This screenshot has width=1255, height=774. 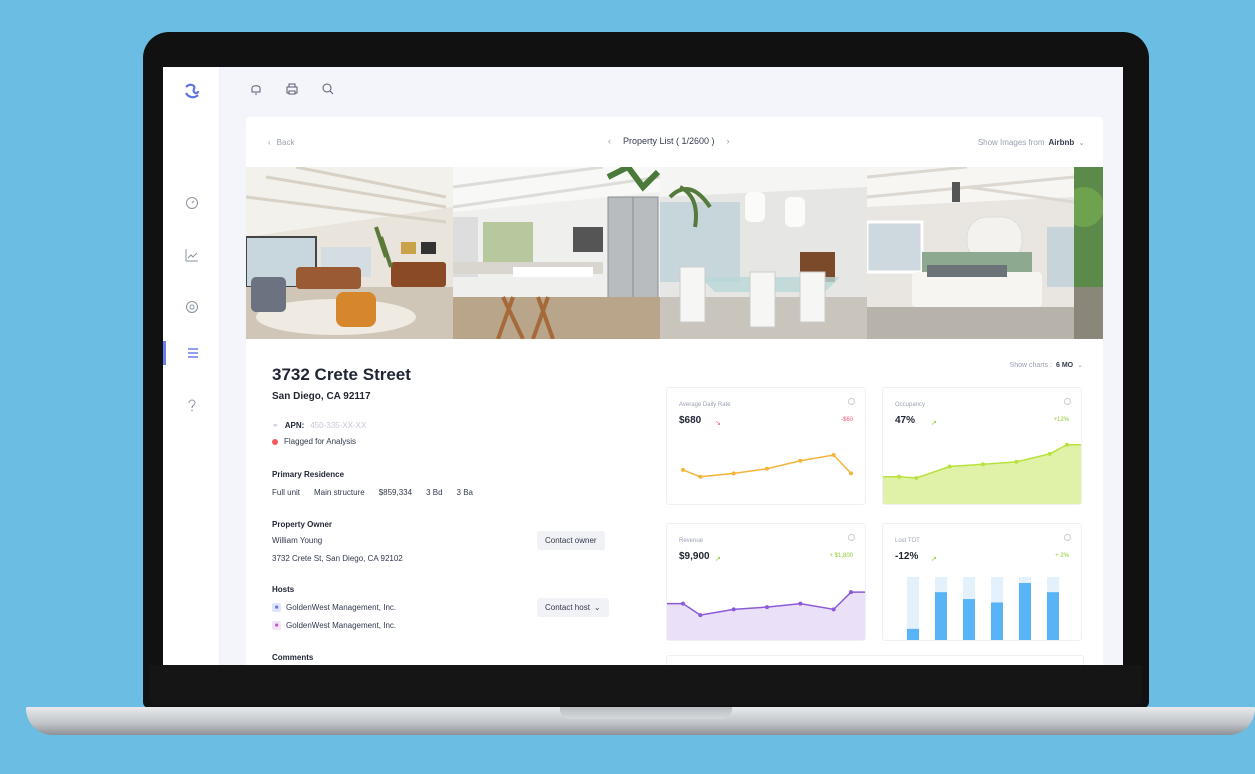 I want to click on back-button: ‹ Back, so click(x=281, y=142).